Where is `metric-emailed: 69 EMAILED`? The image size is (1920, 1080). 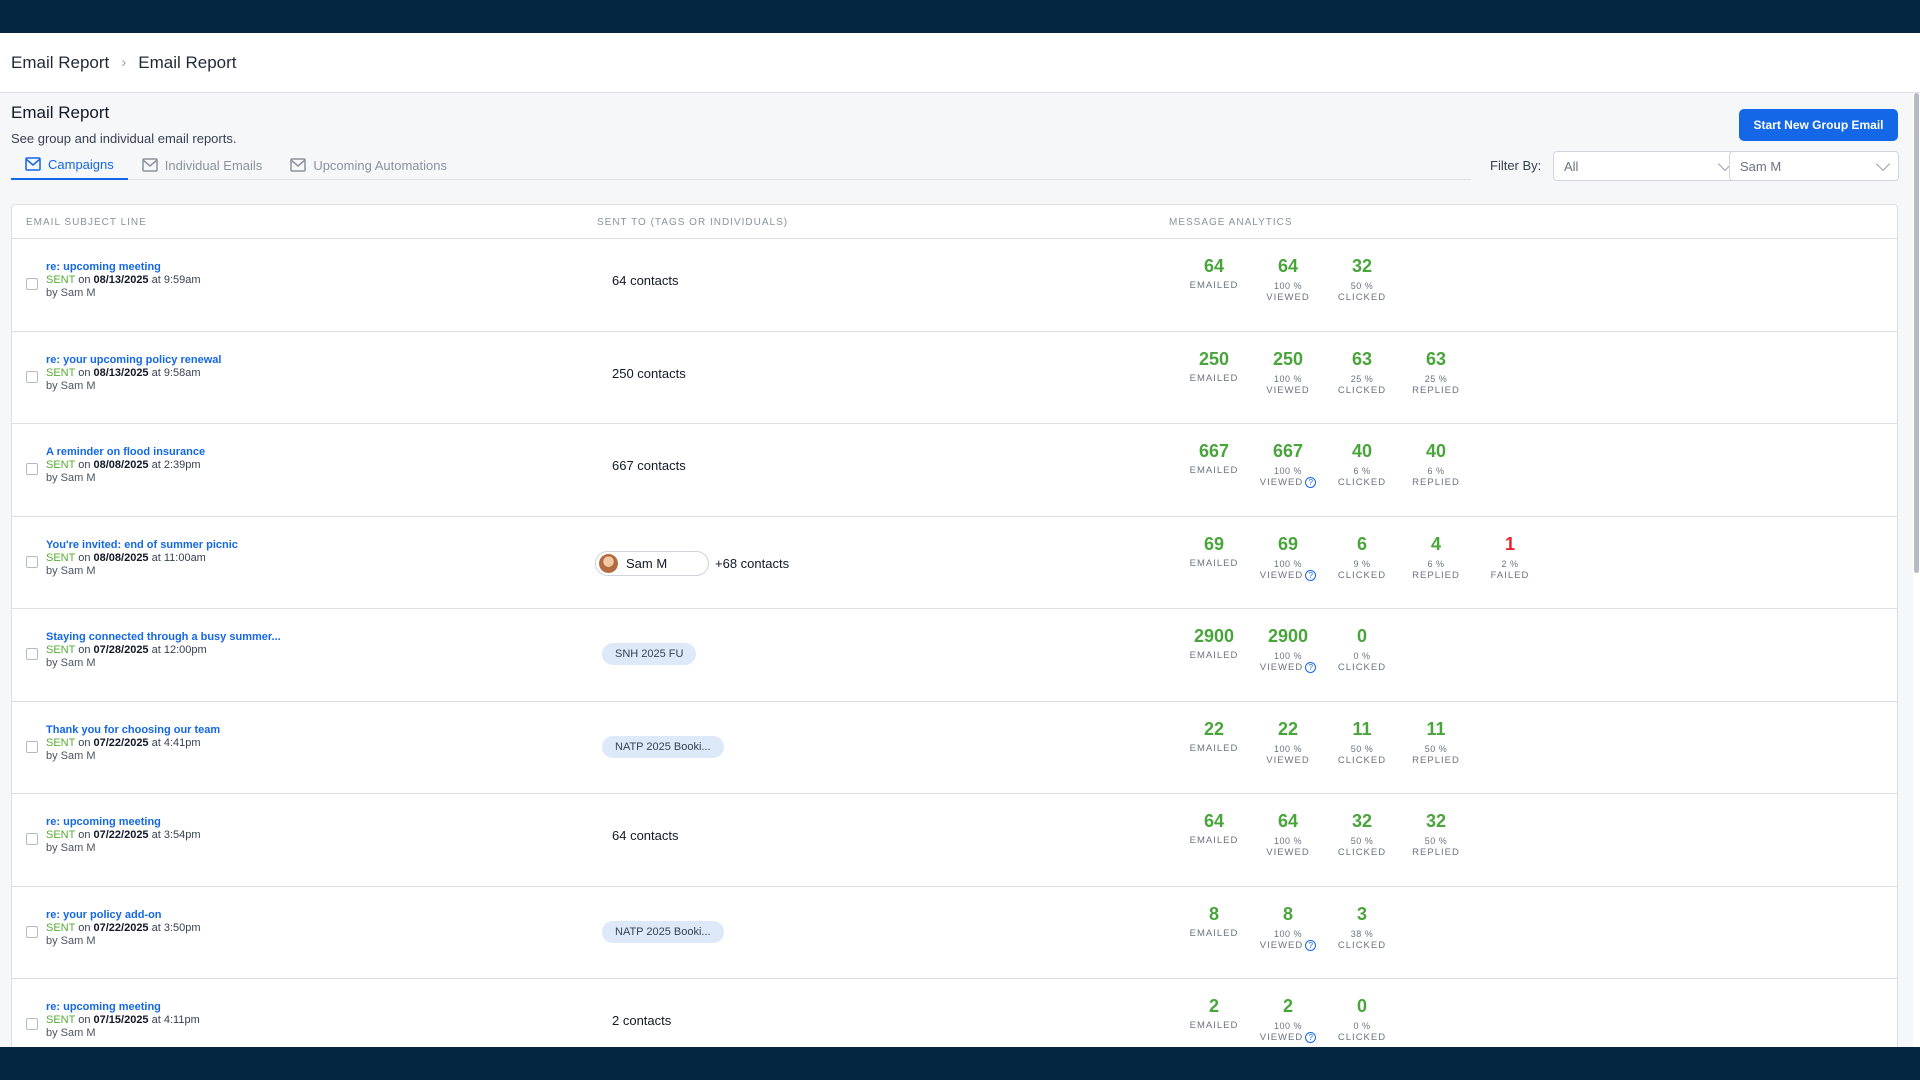 metric-emailed: 69 EMAILED is located at coordinates (1214, 558).